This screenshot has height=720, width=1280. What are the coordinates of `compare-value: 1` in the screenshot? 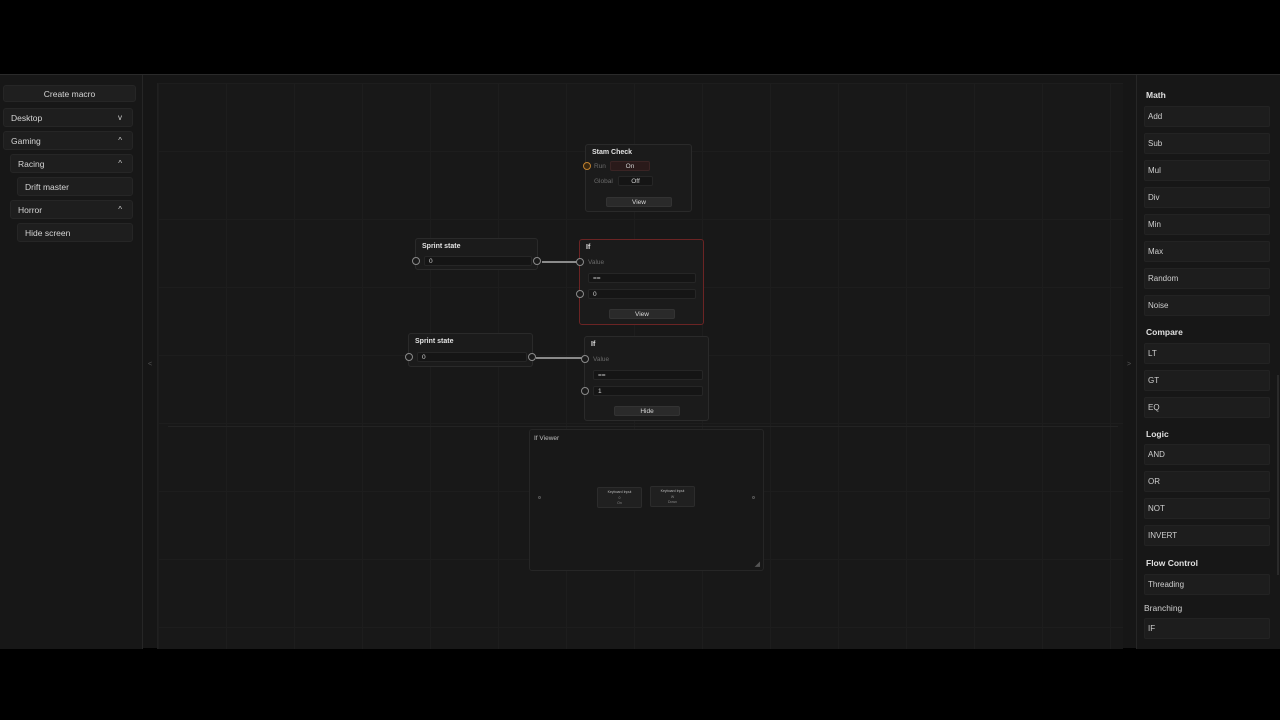 It's located at (600, 391).